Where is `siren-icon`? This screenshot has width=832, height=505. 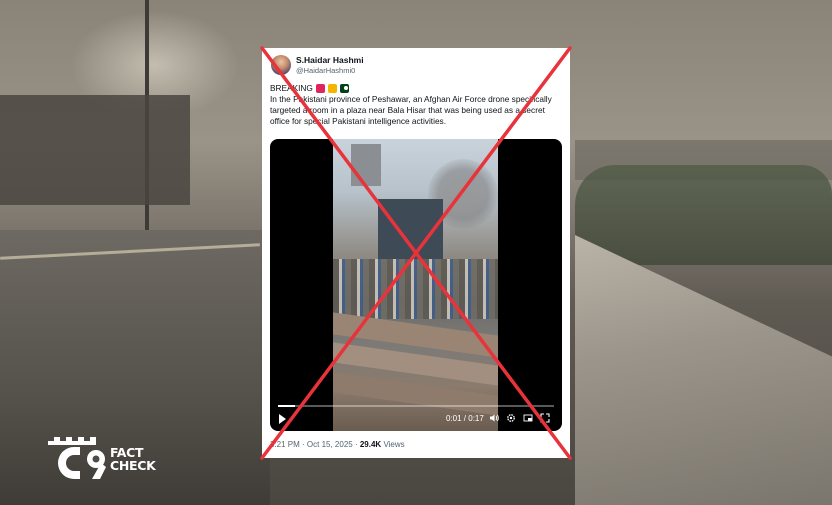 siren-icon is located at coordinates (320, 88).